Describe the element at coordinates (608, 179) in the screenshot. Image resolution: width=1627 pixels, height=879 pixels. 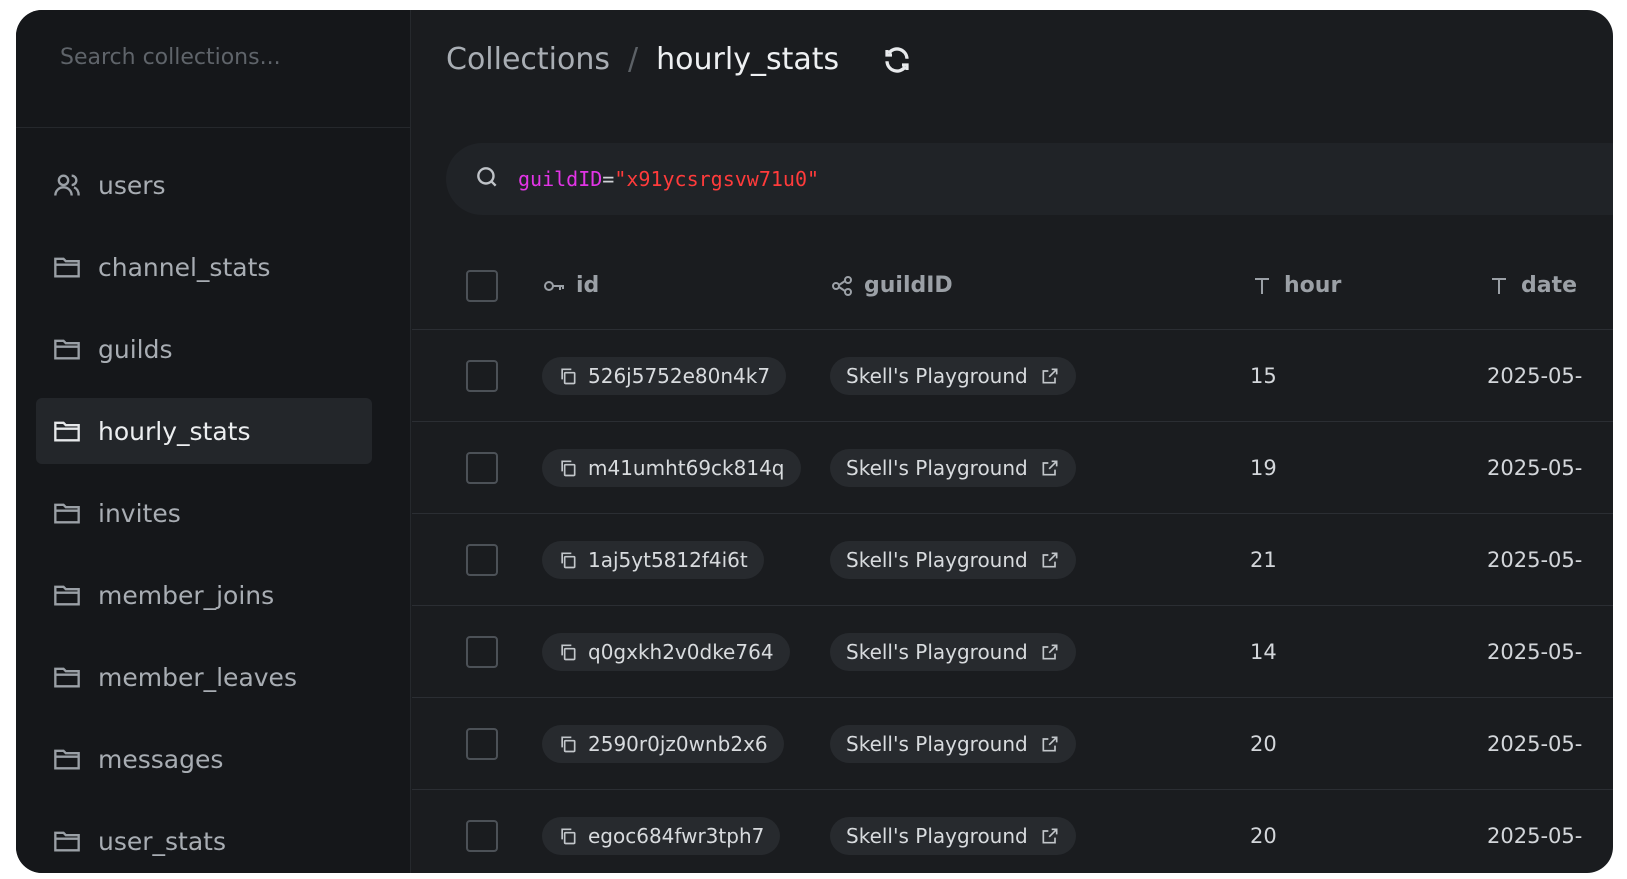
I see `filter-operator: =` at that location.